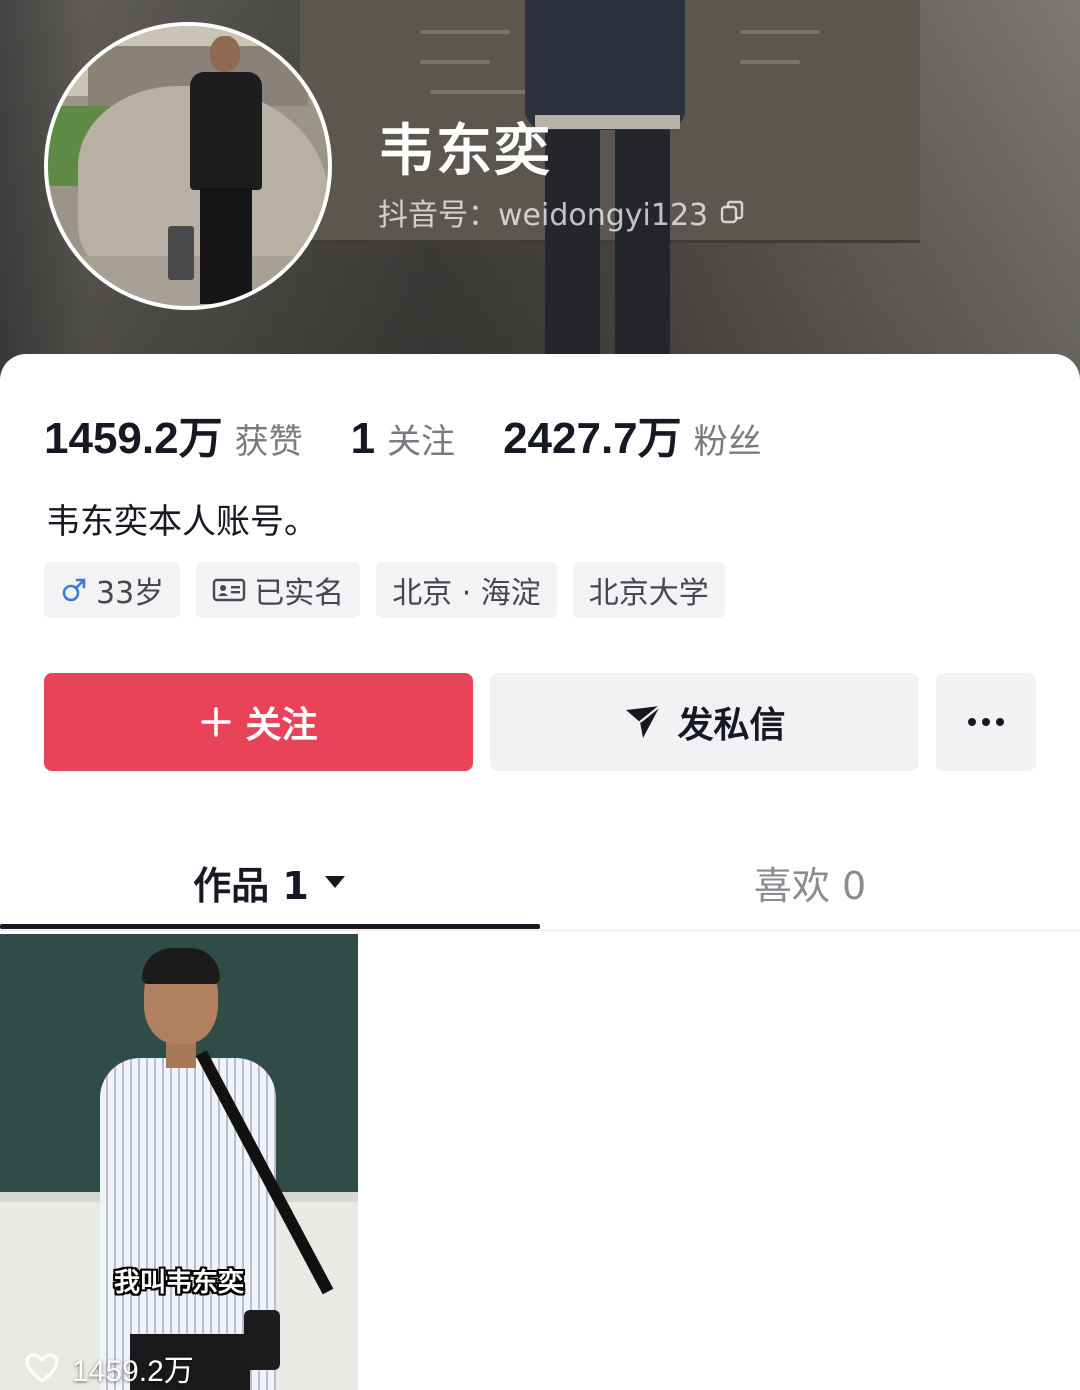 This screenshot has width=1080, height=1390. I want to click on more-button, so click(986, 722).